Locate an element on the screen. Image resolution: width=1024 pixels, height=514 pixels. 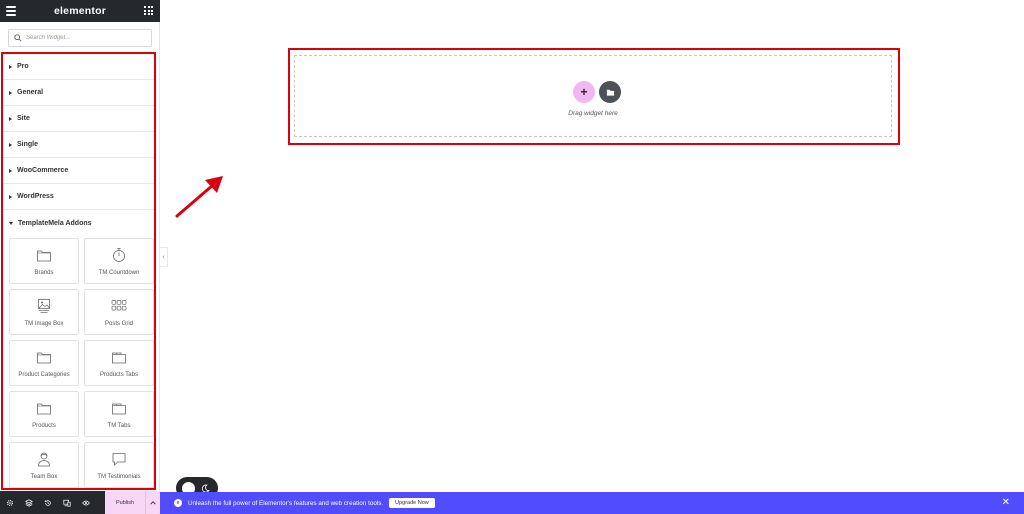
widget-label: TM Image Box is located at coordinates (44, 324).